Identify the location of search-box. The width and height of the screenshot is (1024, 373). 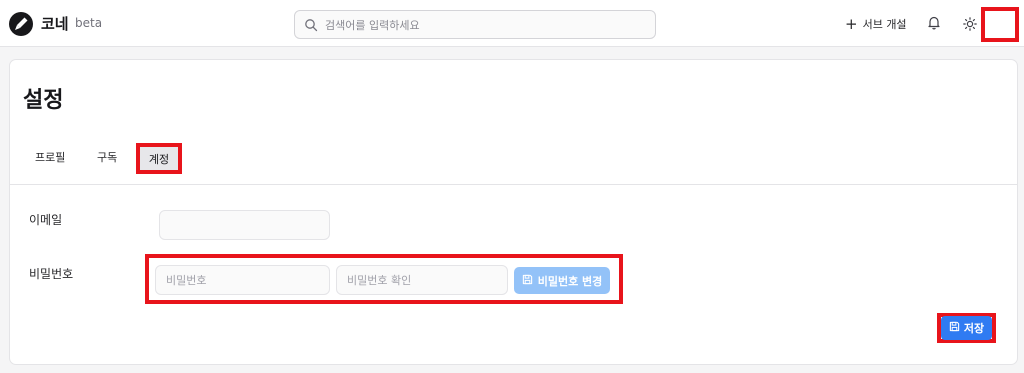
(475, 24).